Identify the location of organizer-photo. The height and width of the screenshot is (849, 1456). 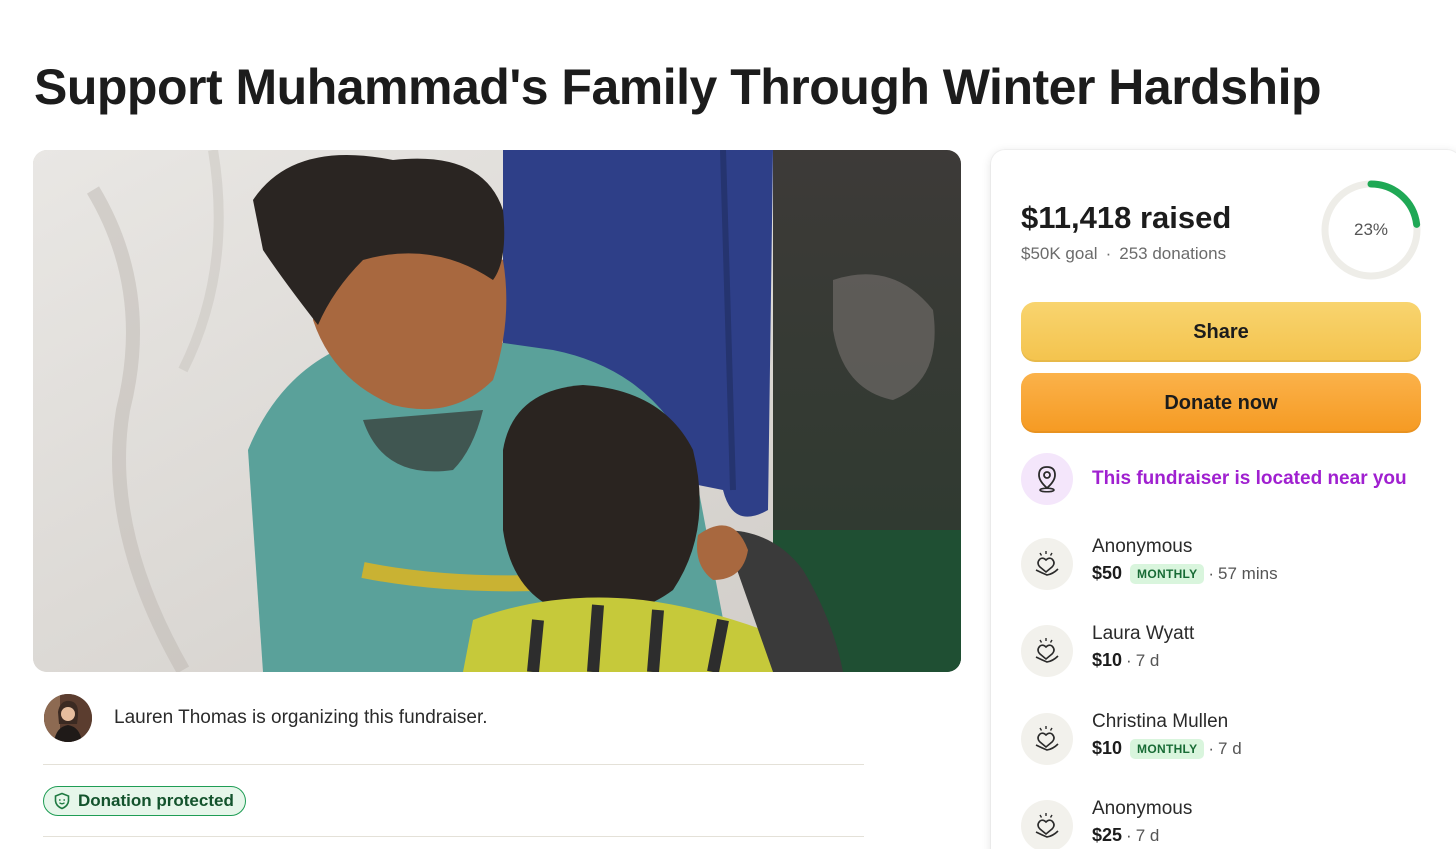
(68, 718).